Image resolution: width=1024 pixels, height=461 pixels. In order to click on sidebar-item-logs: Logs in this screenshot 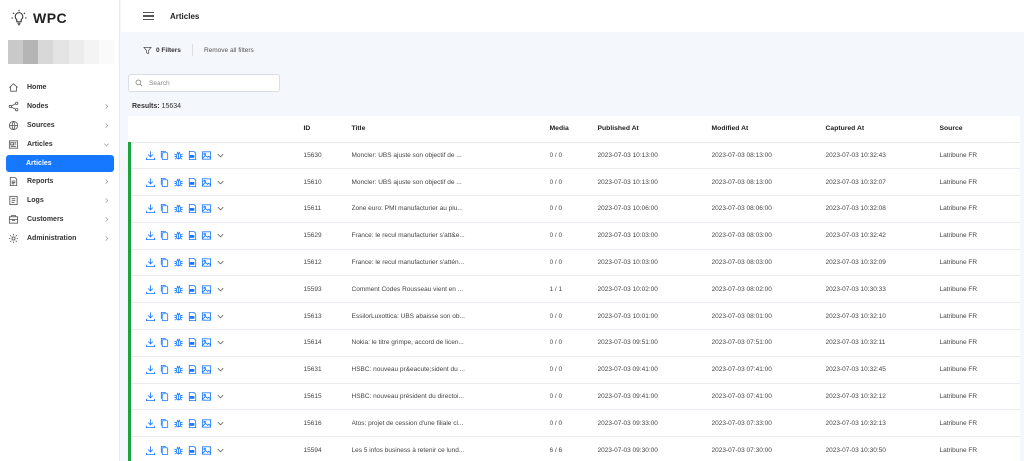, I will do `click(60, 200)`.